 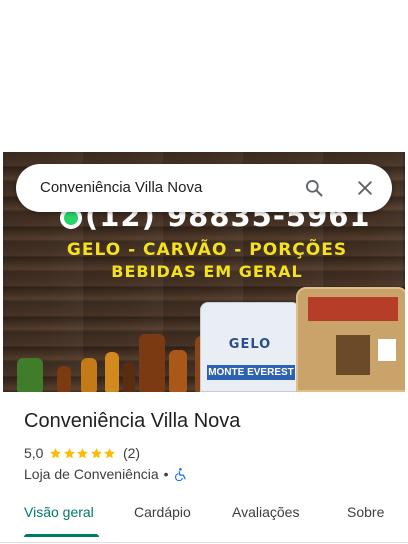 What do you see at coordinates (265, 512) in the screenshot?
I see `tab-reviews: Avaliações` at bounding box center [265, 512].